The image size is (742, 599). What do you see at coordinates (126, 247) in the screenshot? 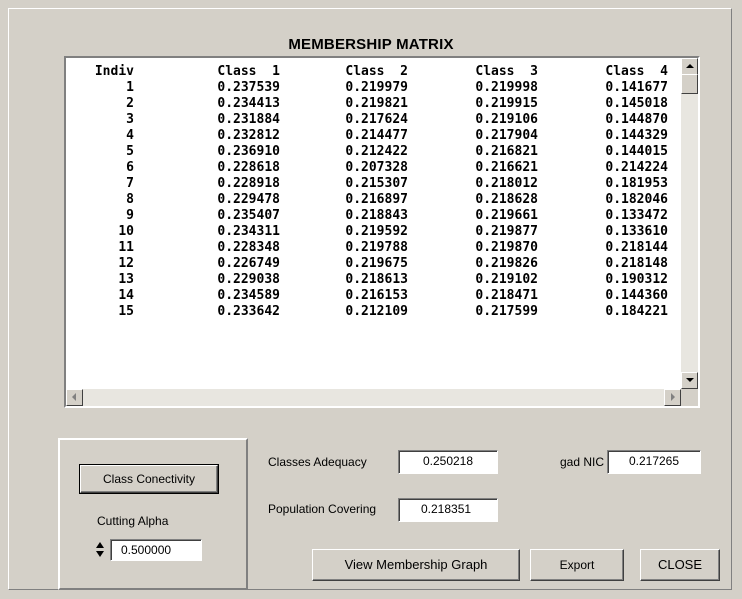
I see `indiv-cell: 11` at bounding box center [126, 247].